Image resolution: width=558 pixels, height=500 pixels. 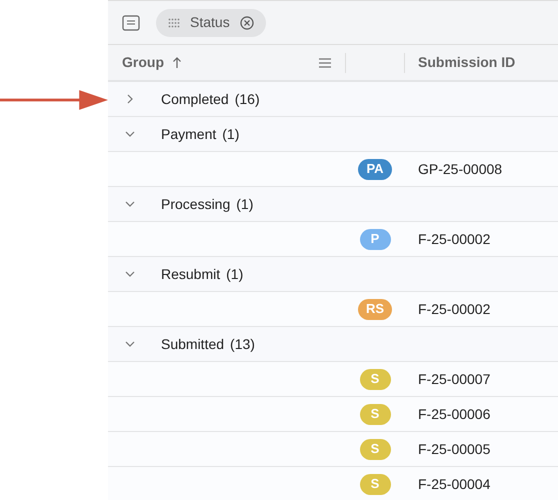 I want to click on arrow-up-icon, so click(x=177, y=62).